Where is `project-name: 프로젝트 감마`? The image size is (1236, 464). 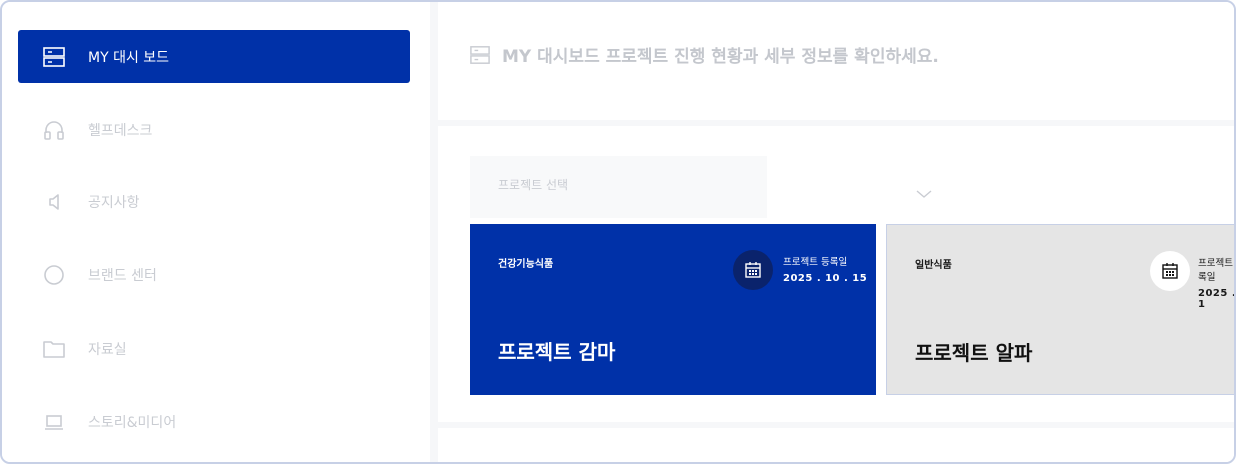 project-name: 프로젝트 감마 is located at coordinates (557, 352).